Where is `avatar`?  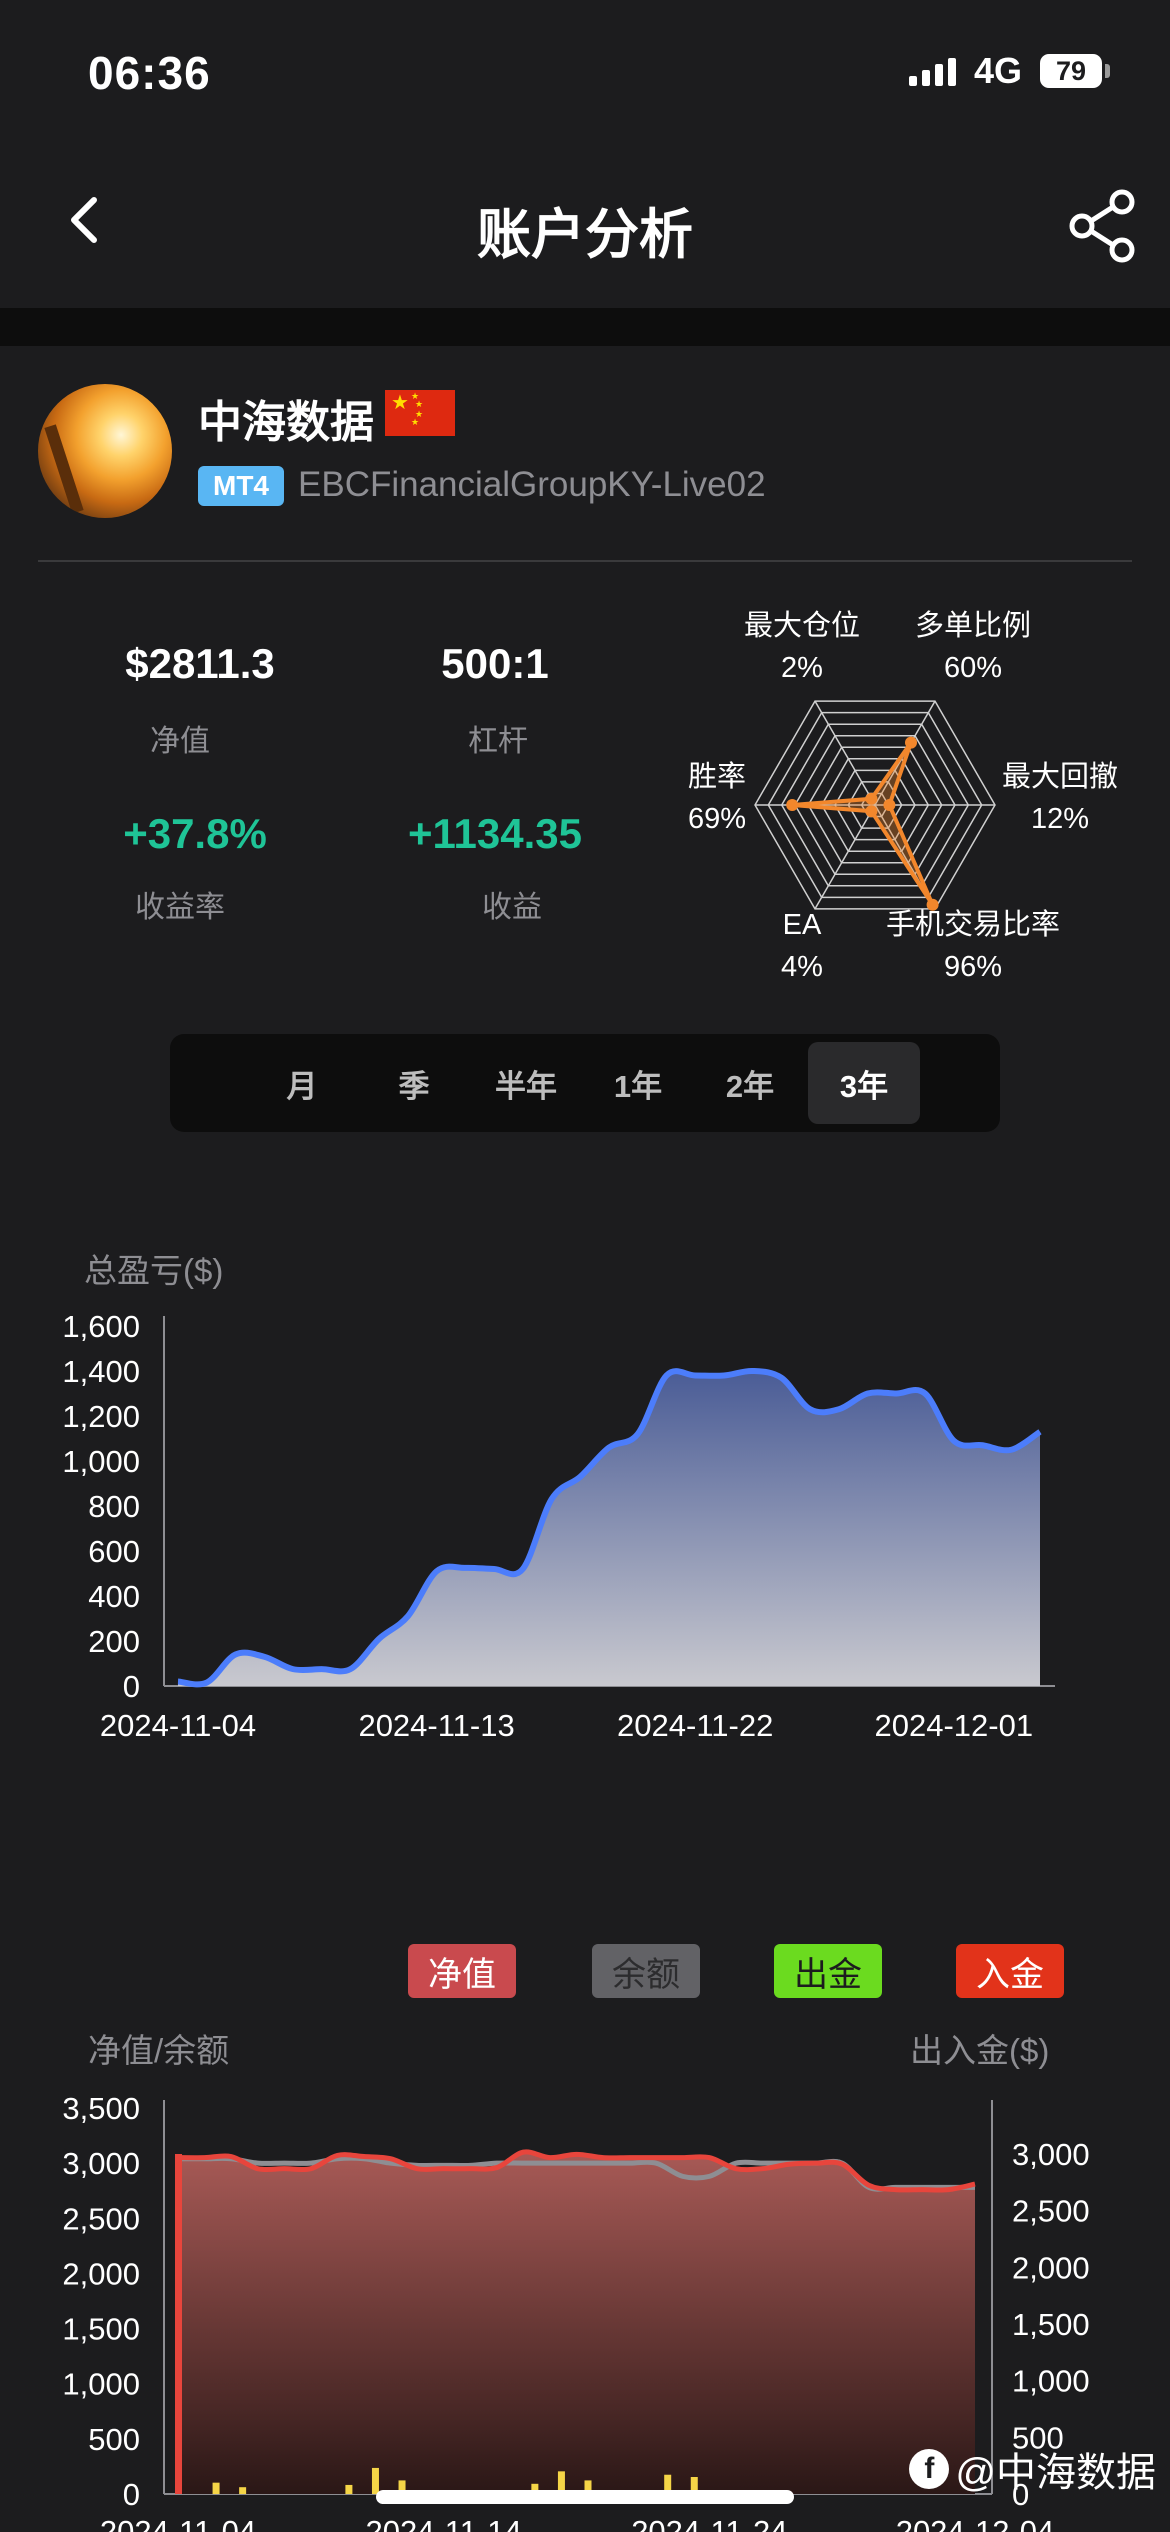
avatar is located at coordinates (105, 451).